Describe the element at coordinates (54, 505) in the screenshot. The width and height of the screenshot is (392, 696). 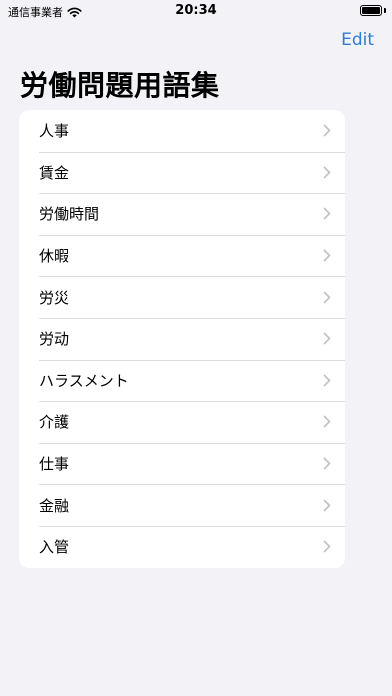
I see `list-item-label: 金融` at that location.